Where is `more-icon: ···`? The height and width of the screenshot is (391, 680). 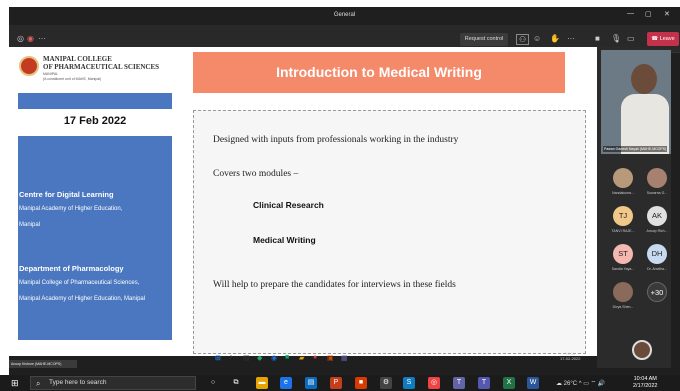
more-icon: ··· is located at coordinates (42, 38).